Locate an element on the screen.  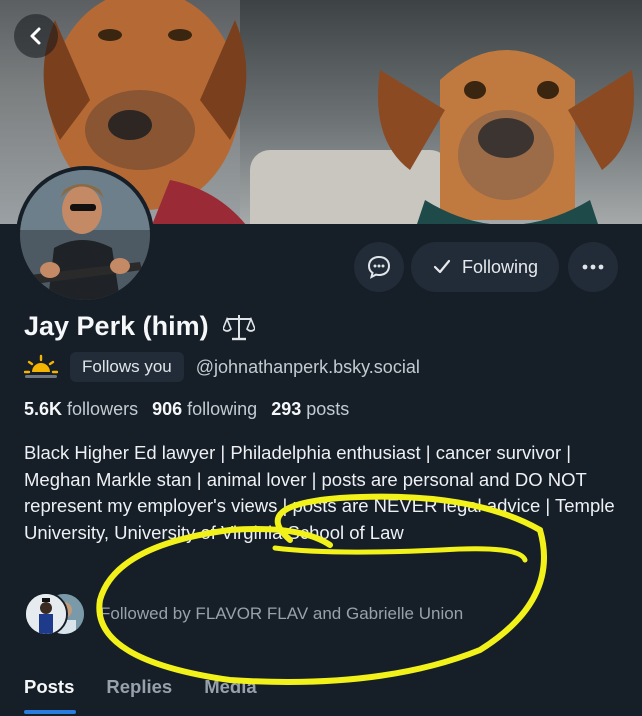
following-stat: 906 following is located at coordinates (204, 409).